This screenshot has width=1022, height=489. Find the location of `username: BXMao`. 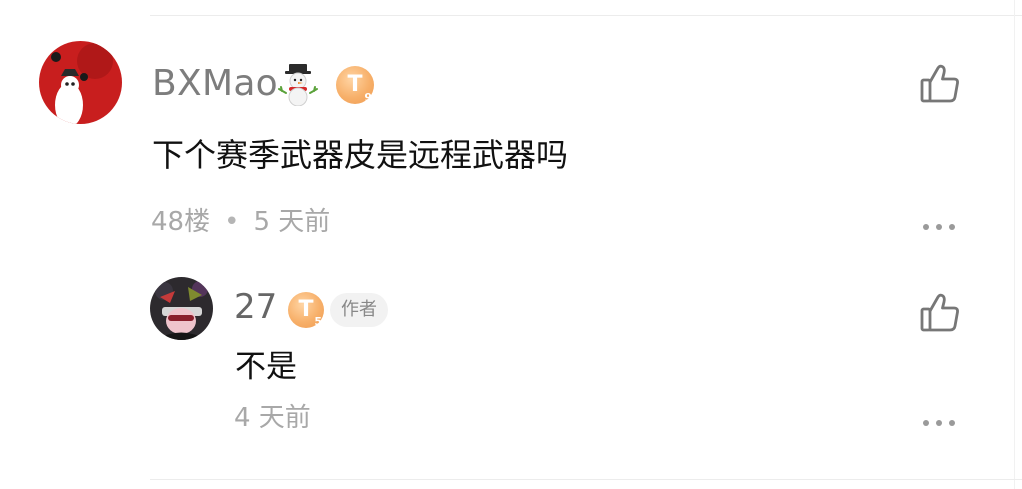

username: BXMao is located at coordinates (215, 84).